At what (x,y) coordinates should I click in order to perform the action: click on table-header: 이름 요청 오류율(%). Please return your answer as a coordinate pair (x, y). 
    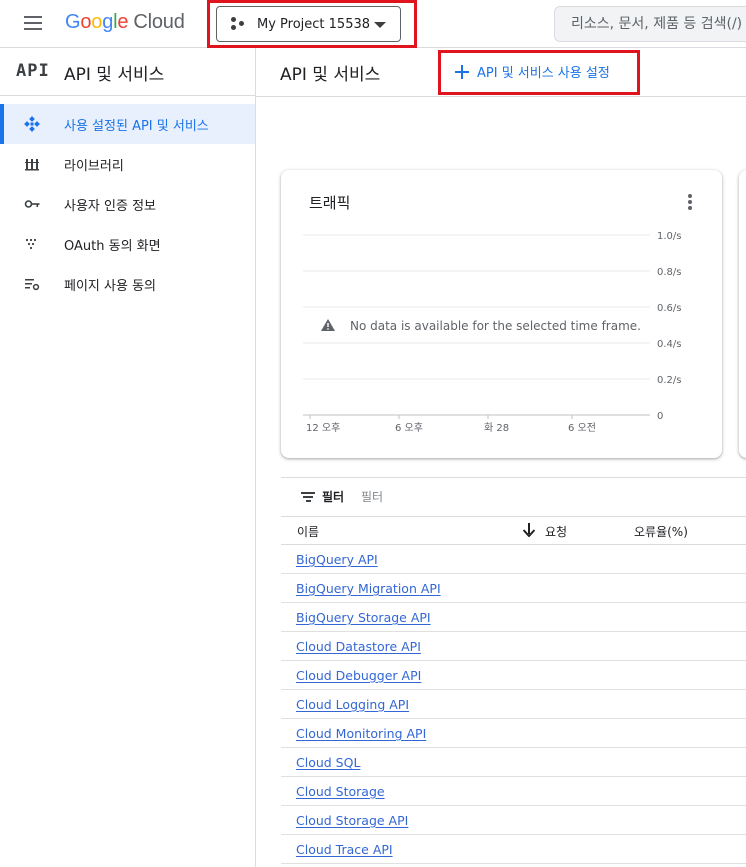
    Looking at the image, I should click on (513, 531).